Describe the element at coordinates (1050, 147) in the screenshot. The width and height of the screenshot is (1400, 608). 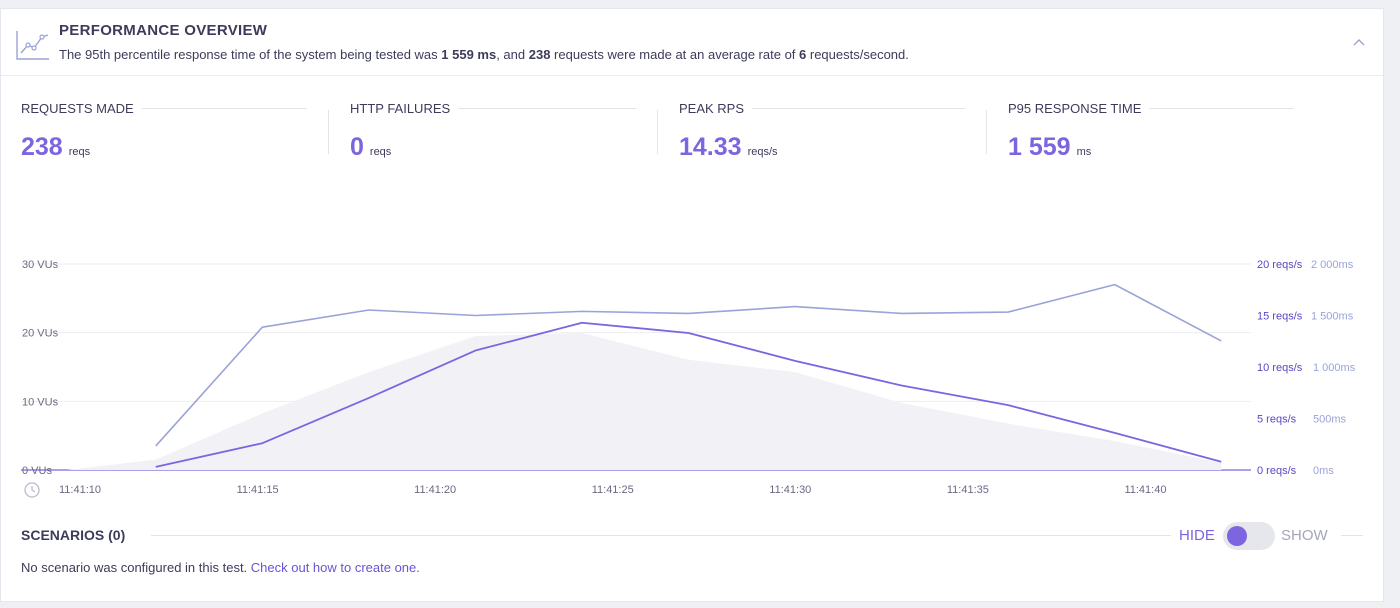
I see `metric-value: 1 559 ms` at that location.